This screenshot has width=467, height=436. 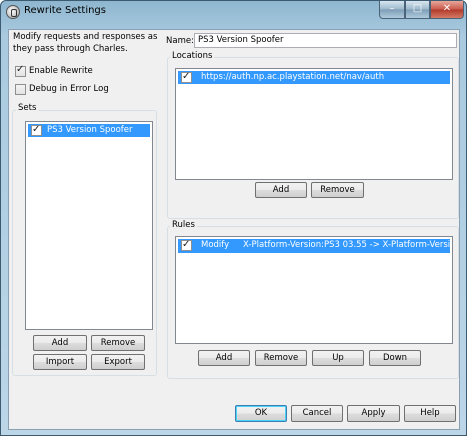 I want to click on set-name: PS3 Version Spoofer, so click(x=90, y=130).